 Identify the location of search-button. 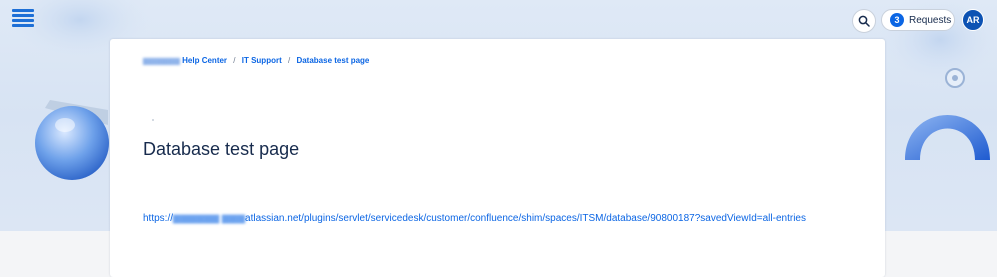
(864, 21).